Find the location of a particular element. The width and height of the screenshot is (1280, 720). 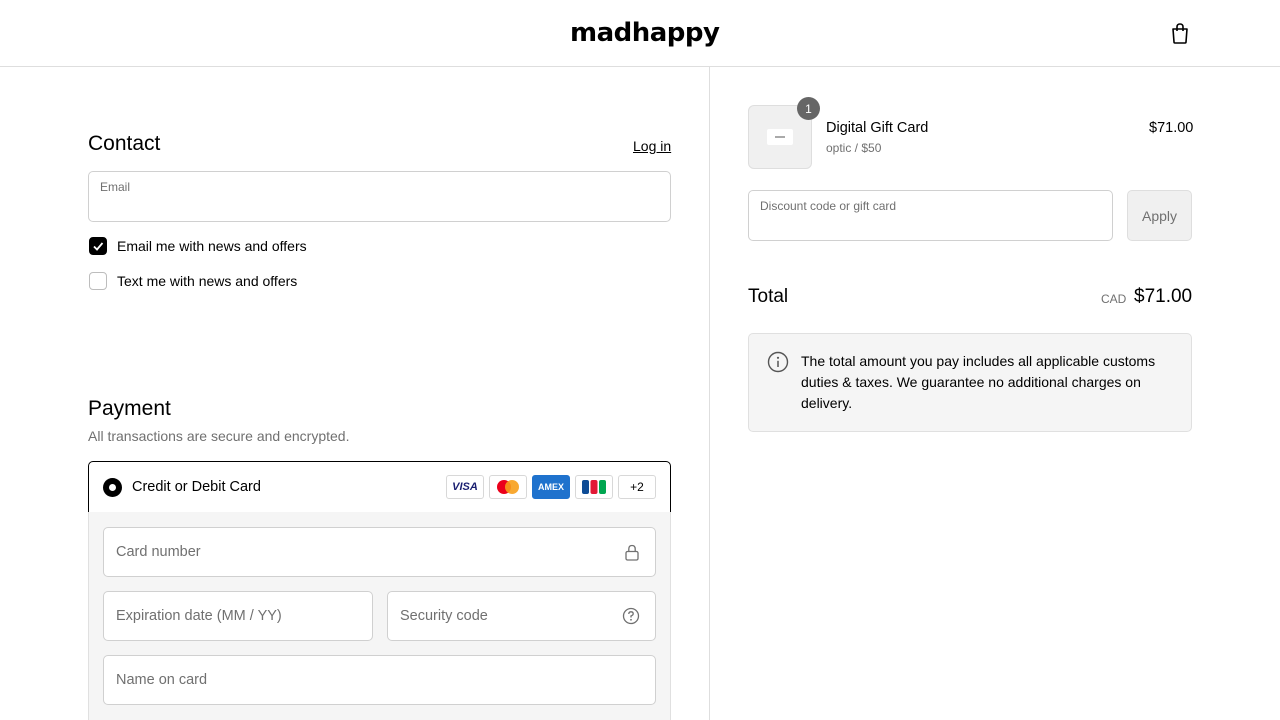

gift-card-image is located at coordinates (780, 137).